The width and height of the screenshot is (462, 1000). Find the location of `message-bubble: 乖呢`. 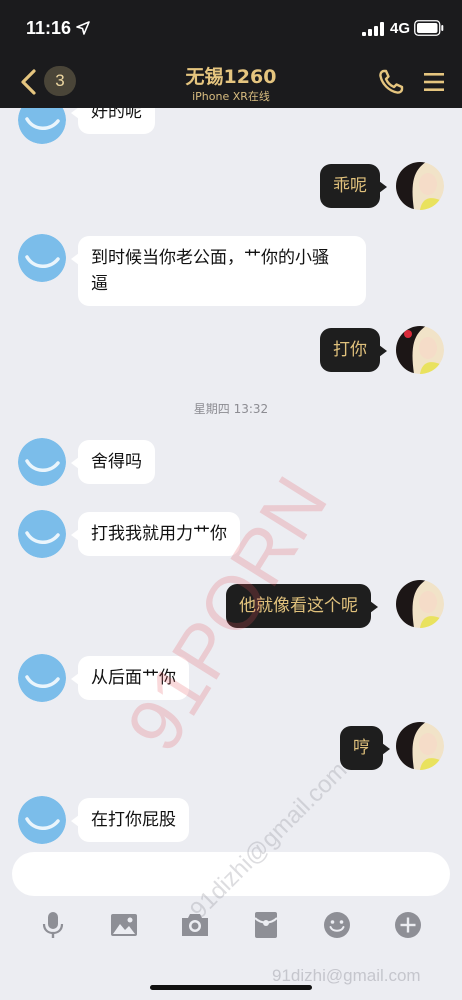

message-bubble: 乖呢 is located at coordinates (353, 186).